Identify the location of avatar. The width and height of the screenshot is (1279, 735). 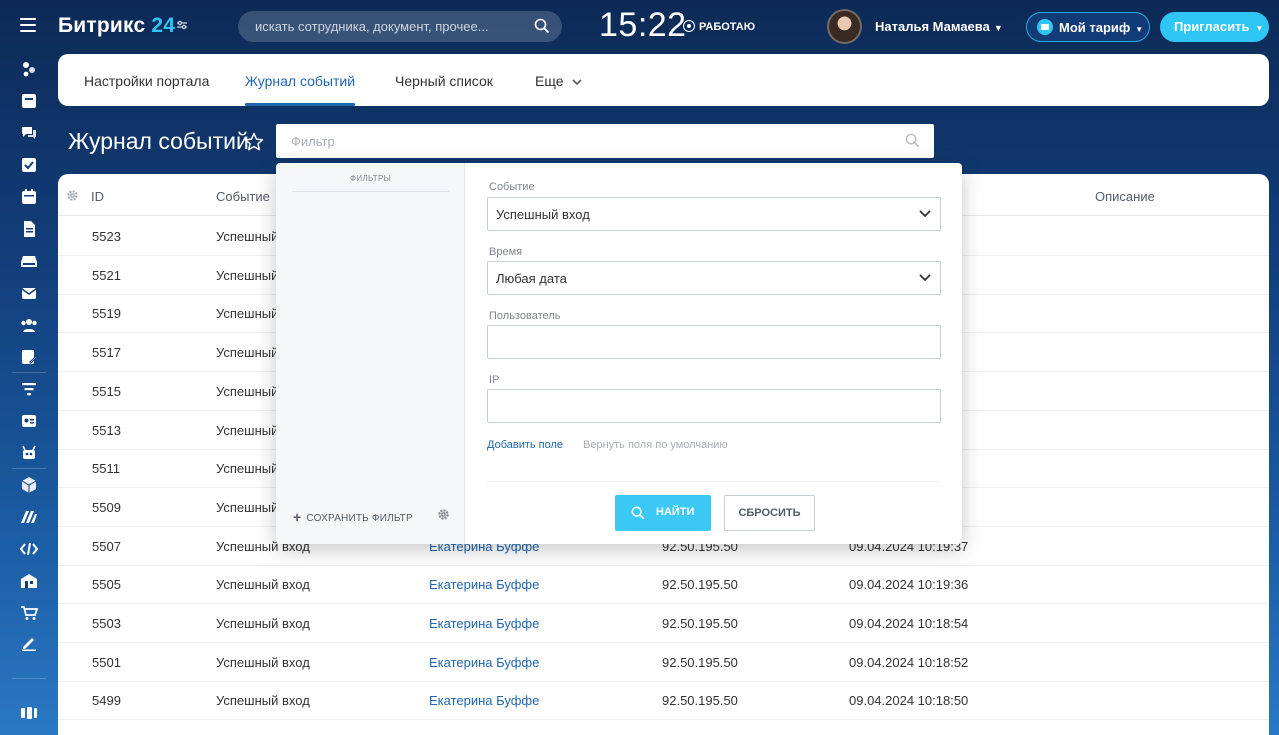
(844, 26).